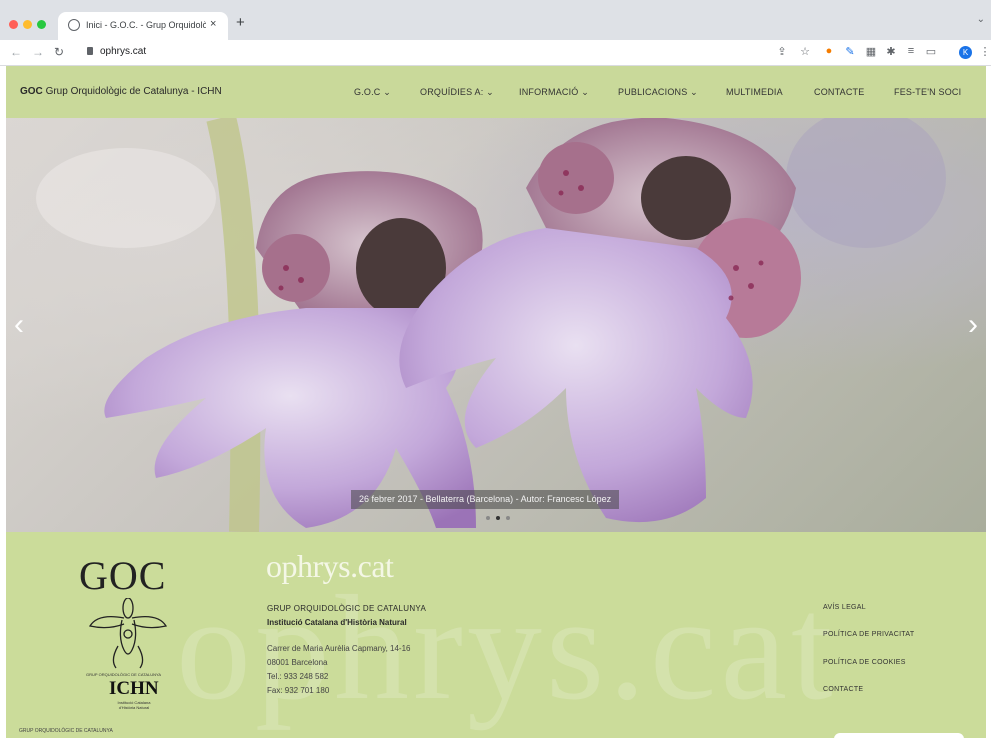 This screenshot has height=738, width=991. What do you see at coordinates (134, 705) in the screenshot?
I see `ichn-subtext: Institució Catalana d'Història Natural` at bounding box center [134, 705].